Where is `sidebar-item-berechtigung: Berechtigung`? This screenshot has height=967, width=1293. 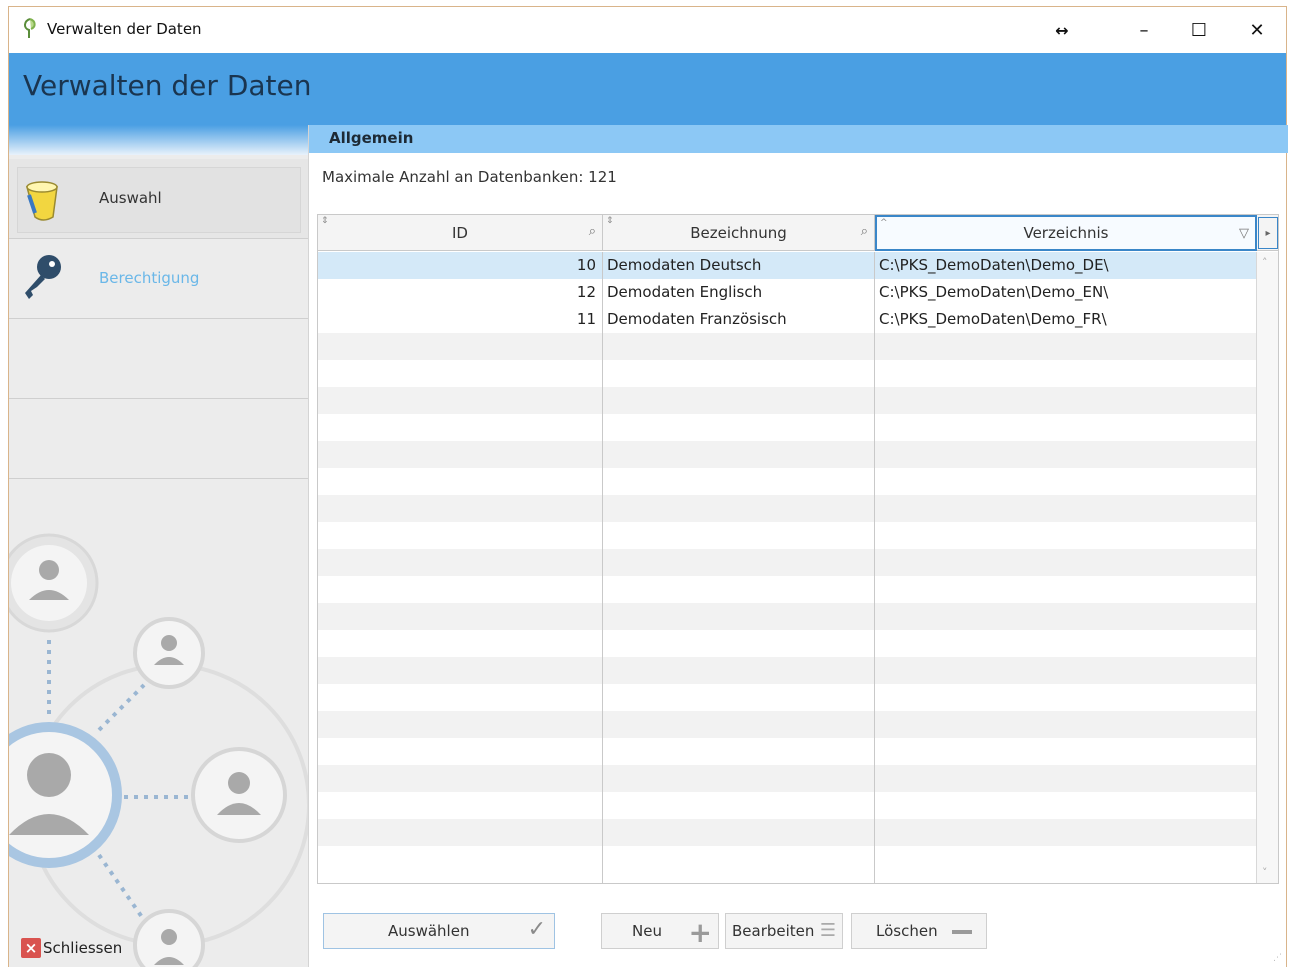
sidebar-item-berechtigung: Berechtigung is located at coordinates (158, 279).